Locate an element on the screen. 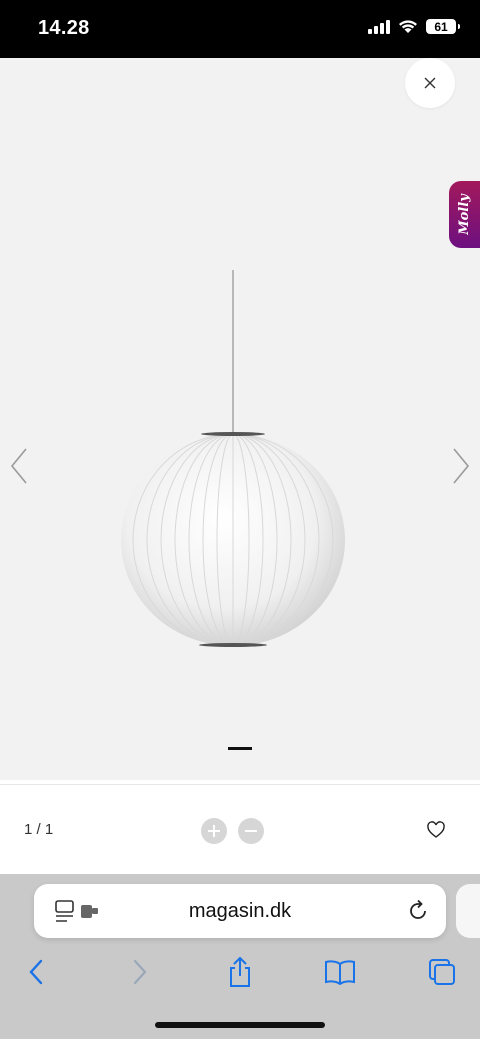 The height and width of the screenshot is (1039, 480). share-button is located at coordinates (240, 972).